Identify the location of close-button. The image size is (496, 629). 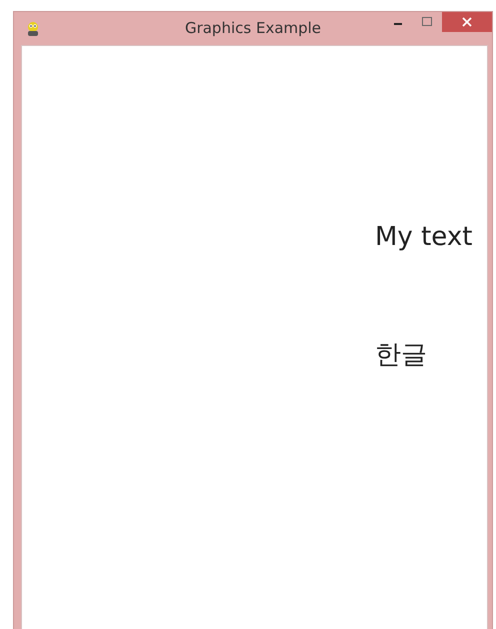
(467, 22).